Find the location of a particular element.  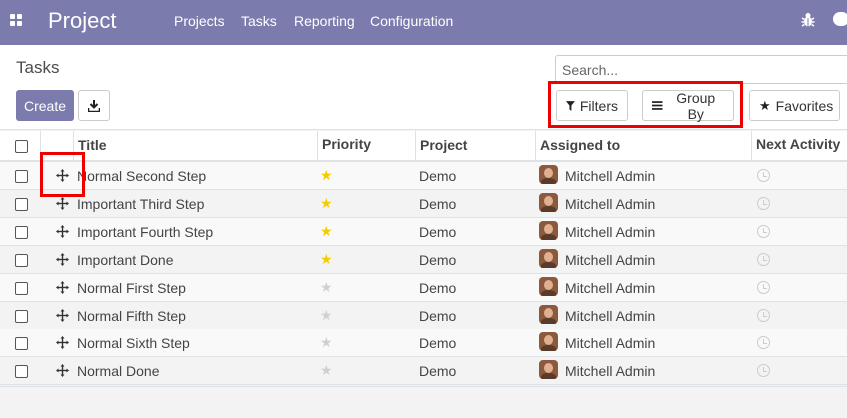

table-row: Normal Second Step ★ Demo Mitchell Admin is located at coordinates (423, 176).